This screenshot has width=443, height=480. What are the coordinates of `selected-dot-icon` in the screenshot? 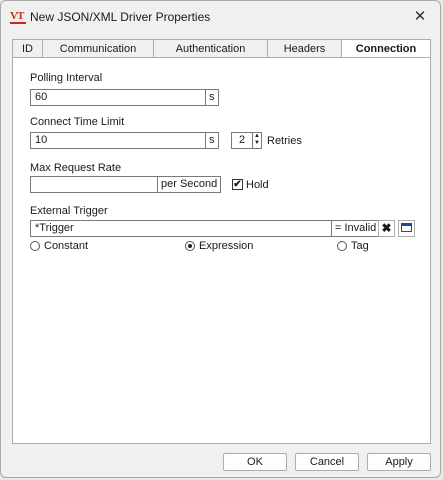 It's located at (190, 246).